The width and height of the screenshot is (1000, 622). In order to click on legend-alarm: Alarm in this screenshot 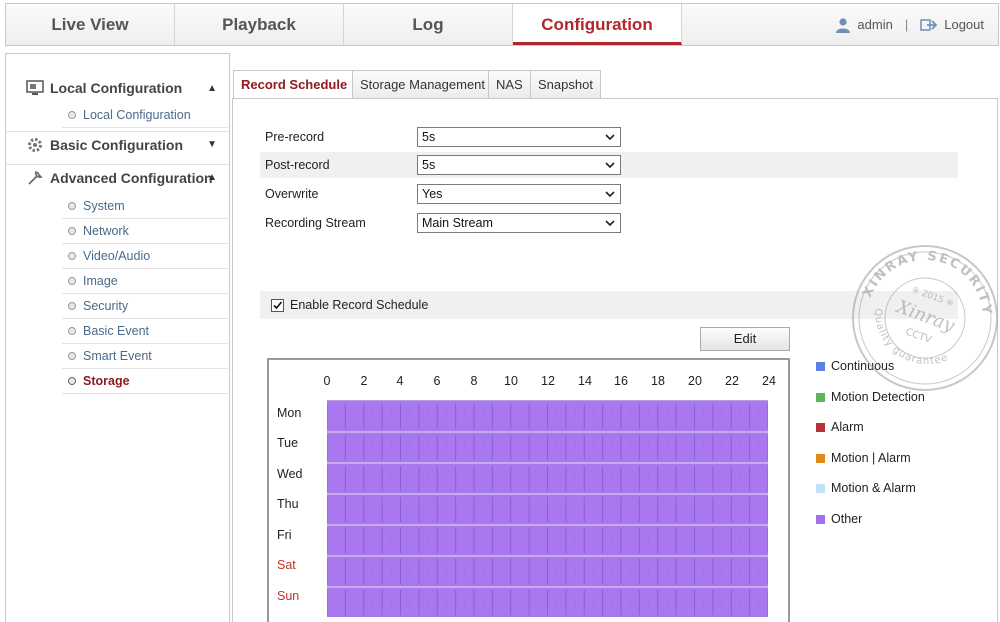, I will do `click(840, 427)`.